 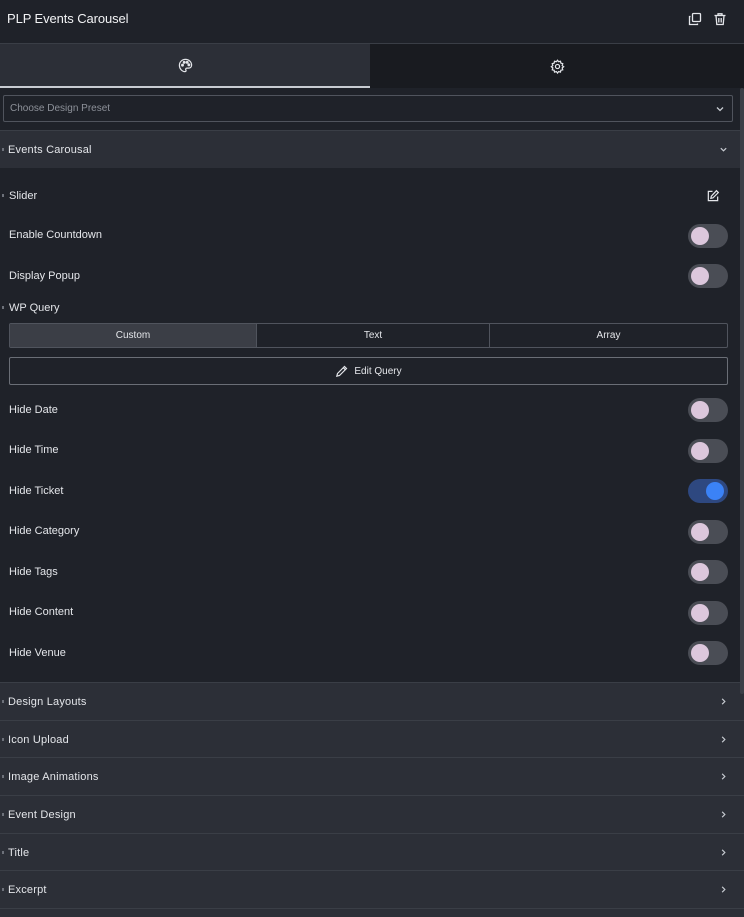 I want to click on toggle-label: Hide Date, so click(x=33, y=410).